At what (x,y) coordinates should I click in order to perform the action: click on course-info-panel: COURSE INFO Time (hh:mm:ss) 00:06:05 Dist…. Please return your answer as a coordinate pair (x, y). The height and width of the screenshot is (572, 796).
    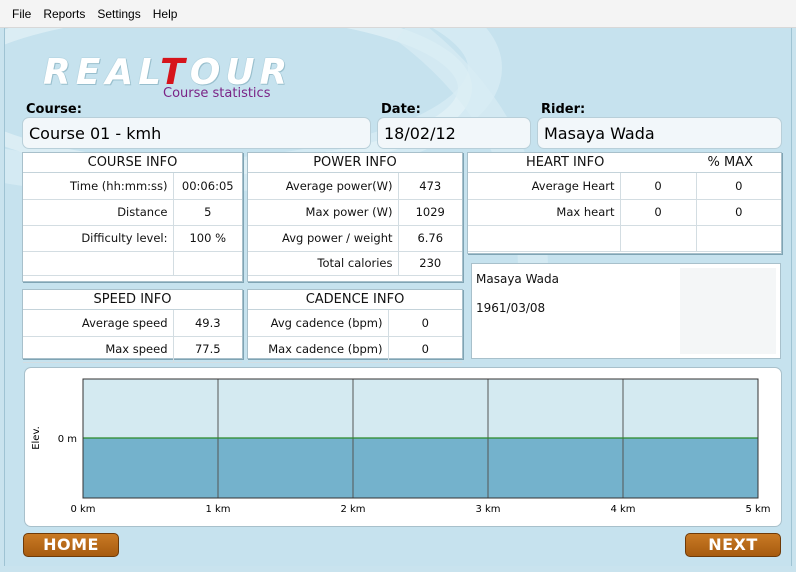
    Looking at the image, I should click on (132, 217).